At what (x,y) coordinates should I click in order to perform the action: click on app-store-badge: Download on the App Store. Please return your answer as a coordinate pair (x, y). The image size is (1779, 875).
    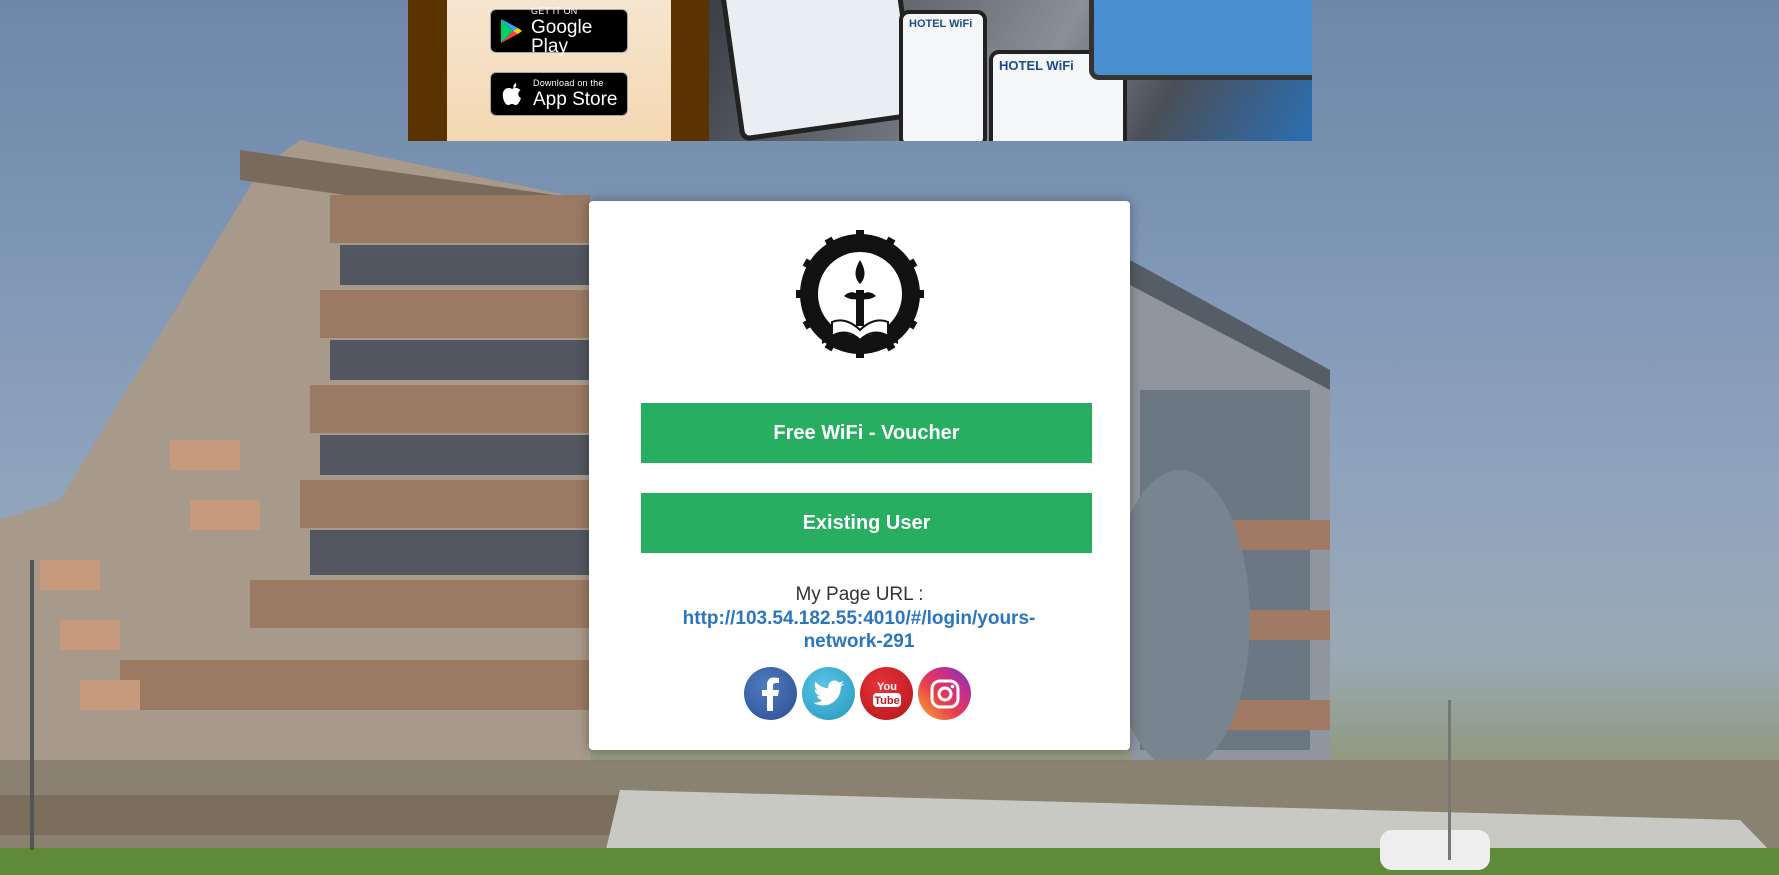
    Looking at the image, I should click on (559, 94).